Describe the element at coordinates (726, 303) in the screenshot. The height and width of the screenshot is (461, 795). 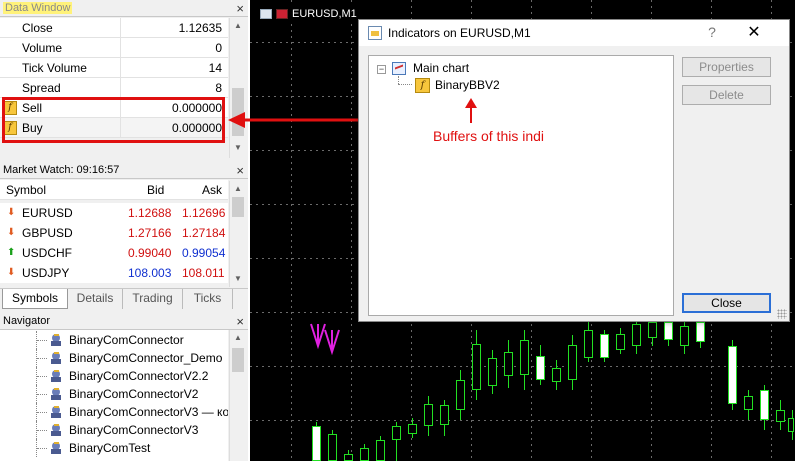
I see `close-button: Close` at that location.